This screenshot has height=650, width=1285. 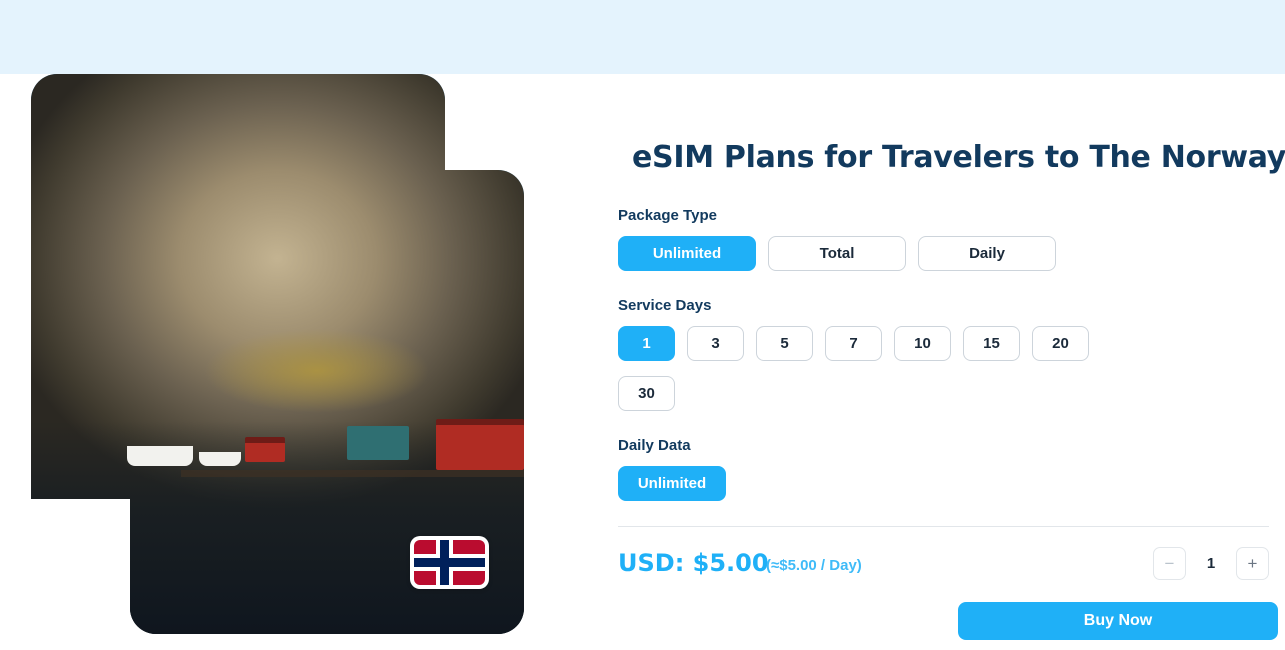 I want to click on service-days-option-7: 7, so click(x=853, y=343).